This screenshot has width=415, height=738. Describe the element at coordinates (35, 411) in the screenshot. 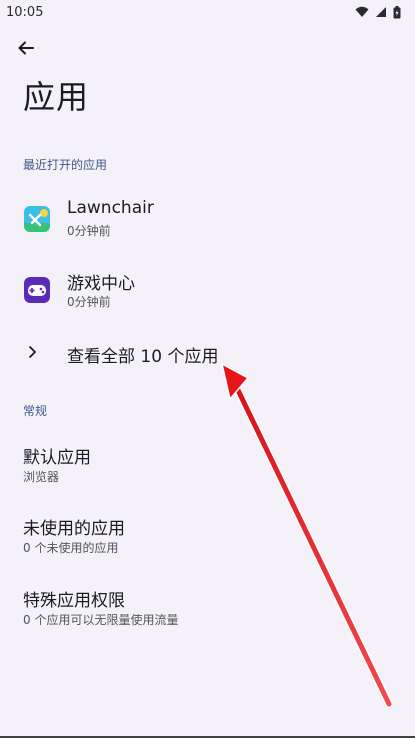

I see `general-header: 常规` at that location.